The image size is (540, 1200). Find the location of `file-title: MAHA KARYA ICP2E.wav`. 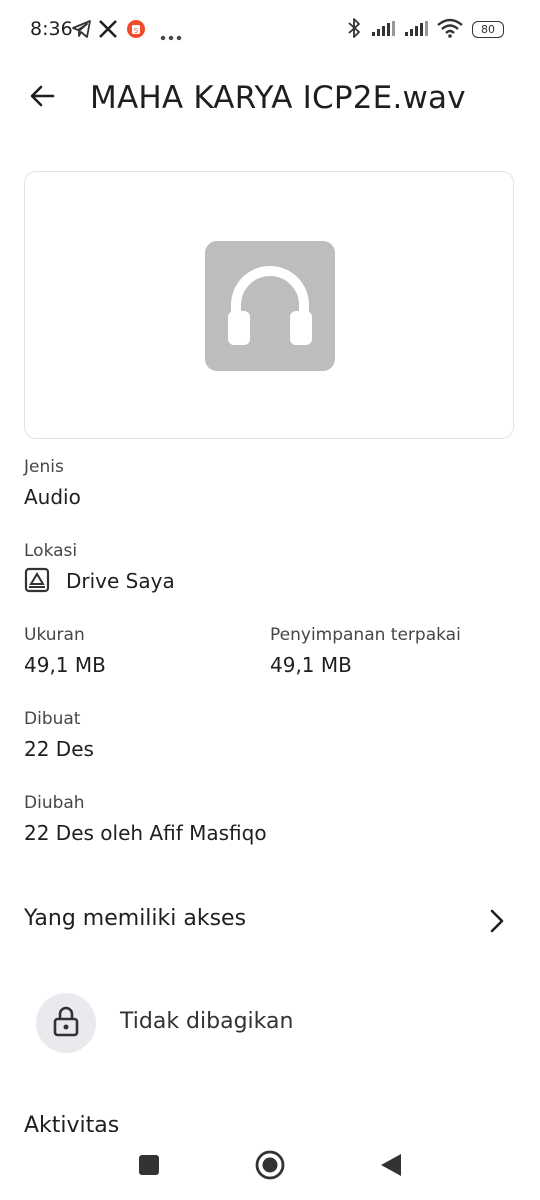

file-title: MAHA KARYA ICP2E.wav is located at coordinates (278, 98).